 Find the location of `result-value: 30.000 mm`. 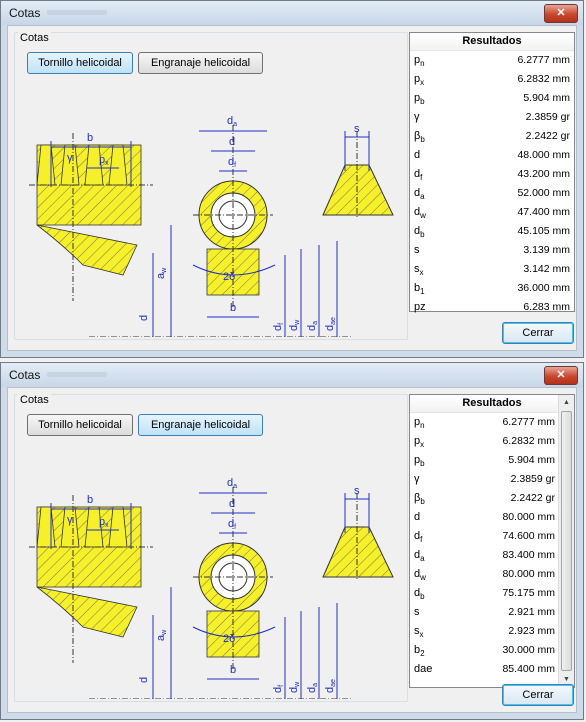

result-value: 30.000 mm is located at coordinates (528, 650).